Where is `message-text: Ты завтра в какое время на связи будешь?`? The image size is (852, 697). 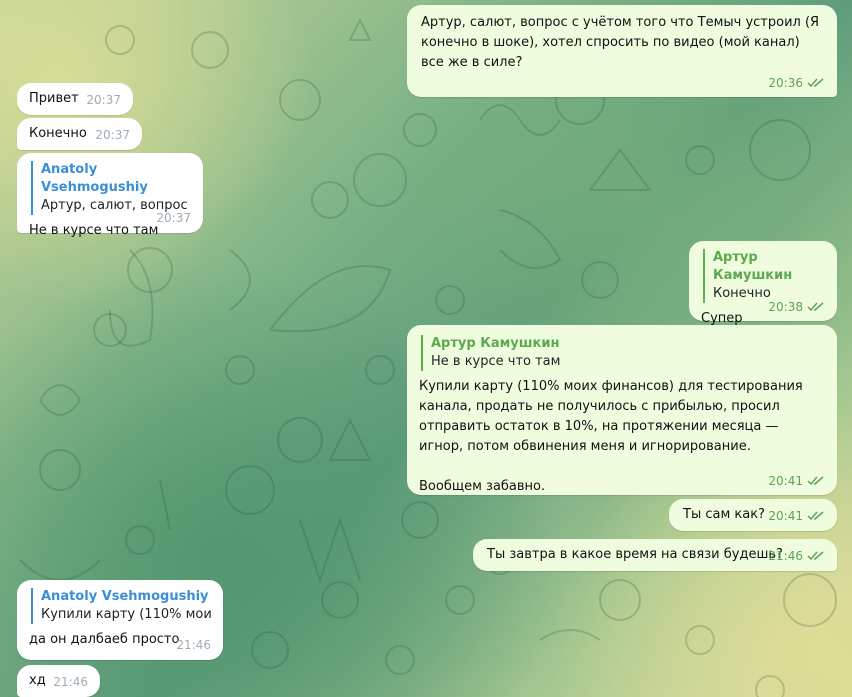 message-text: Ты завтра в какое время на связи будешь? is located at coordinates (635, 554).